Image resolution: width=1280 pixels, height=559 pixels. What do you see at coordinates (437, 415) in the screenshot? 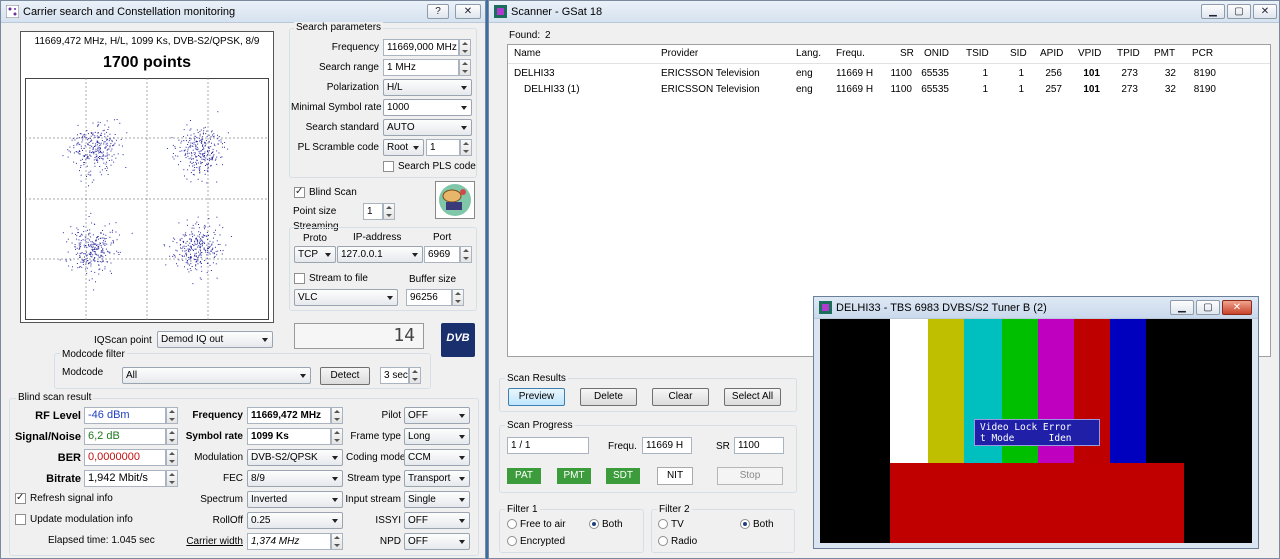
I see `pilot-select: OFF` at bounding box center [437, 415].